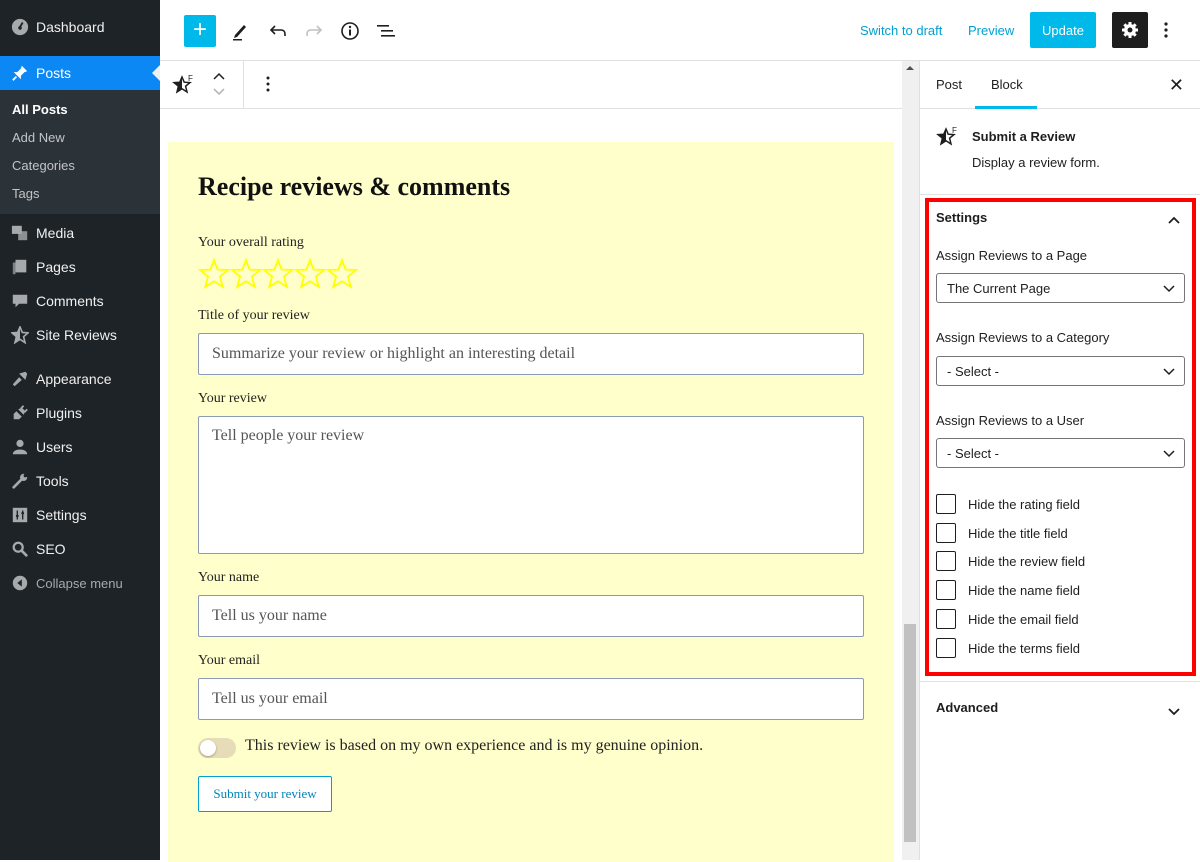 This screenshot has height=862, width=1200. I want to click on sidebar-item-label: Pages, so click(56, 267).